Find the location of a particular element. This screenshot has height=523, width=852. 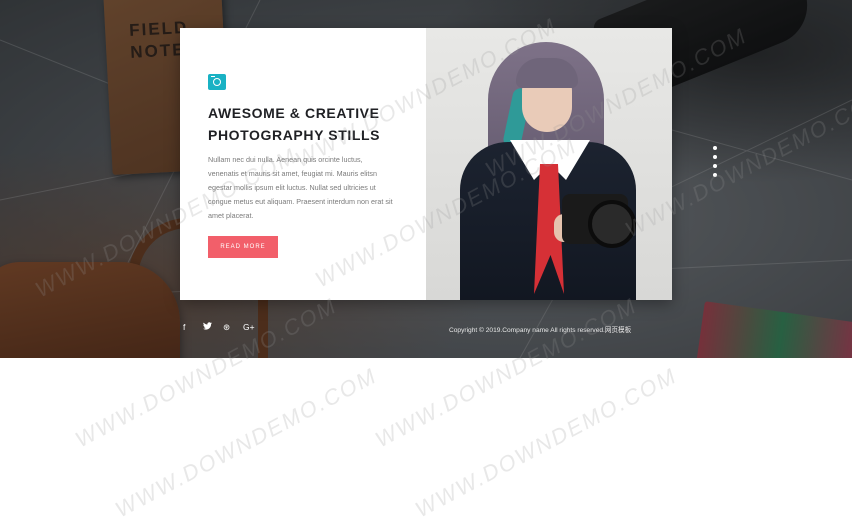

read-more-button: READ MORE is located at coordinates (243, 247).